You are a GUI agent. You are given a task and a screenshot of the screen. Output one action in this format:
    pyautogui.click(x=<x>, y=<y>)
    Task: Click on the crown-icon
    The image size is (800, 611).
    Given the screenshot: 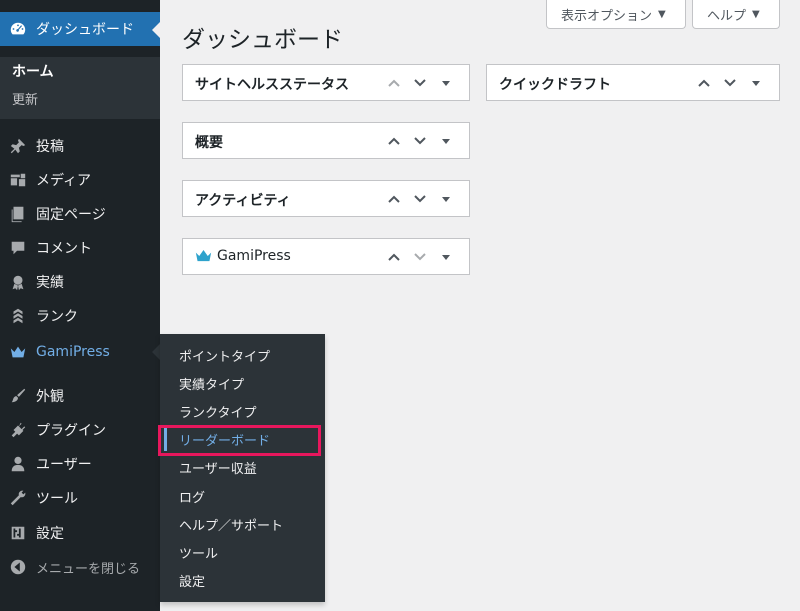 What is the action you would take?
    pyautogui.click(x=18, y=352)
    